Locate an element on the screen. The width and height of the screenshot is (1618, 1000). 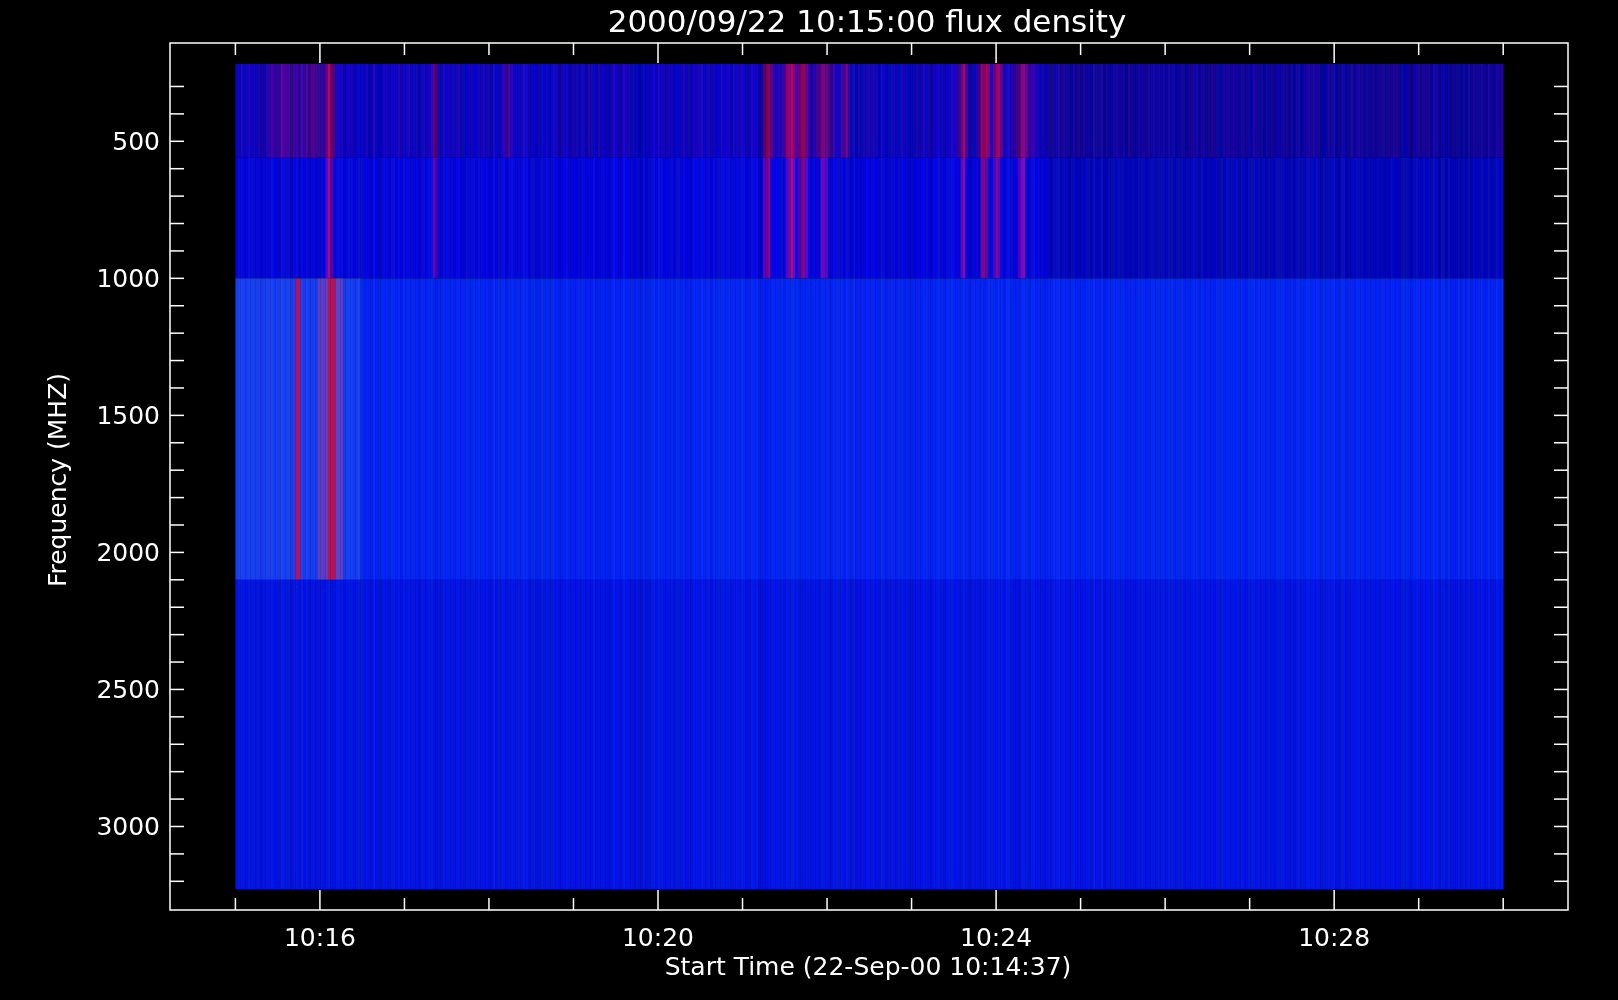
tick-label: 1000 is located at coordinates (128, 279).